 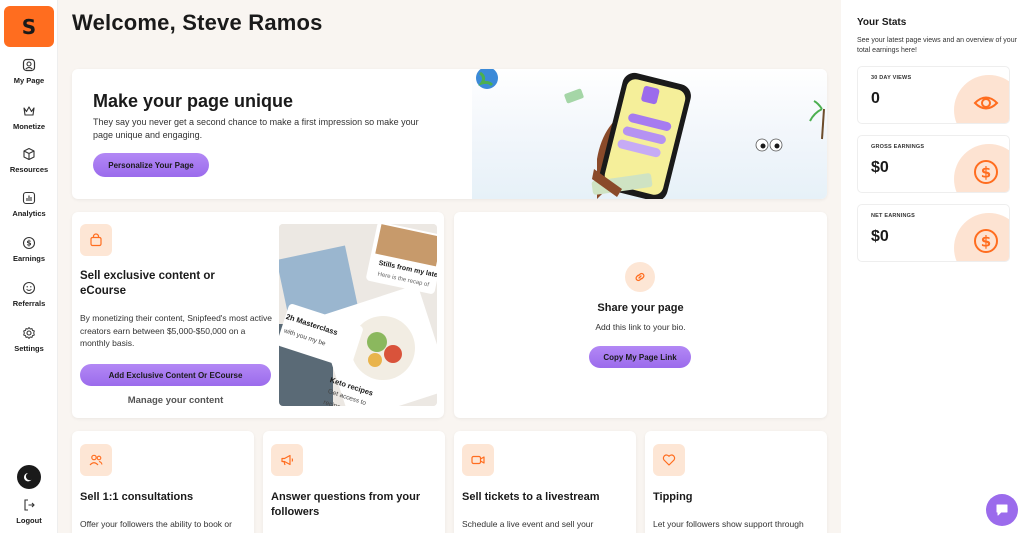 I want to click on sidebar-item-label: Analytics, so click(x=29, y=213).